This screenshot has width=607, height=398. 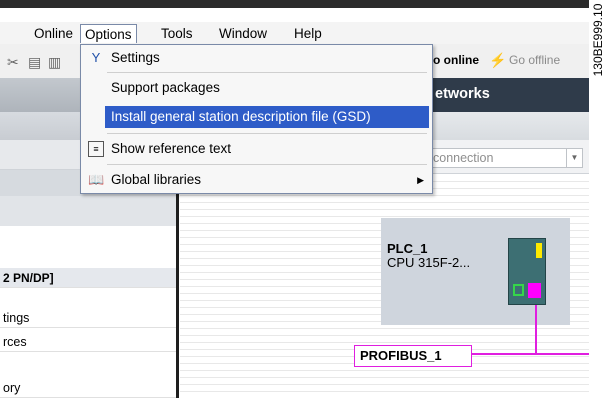 What do you see at coordinates (534, 290) in the screenshot?
I see `profibus-port-icon` at bounding box center [534, 290].